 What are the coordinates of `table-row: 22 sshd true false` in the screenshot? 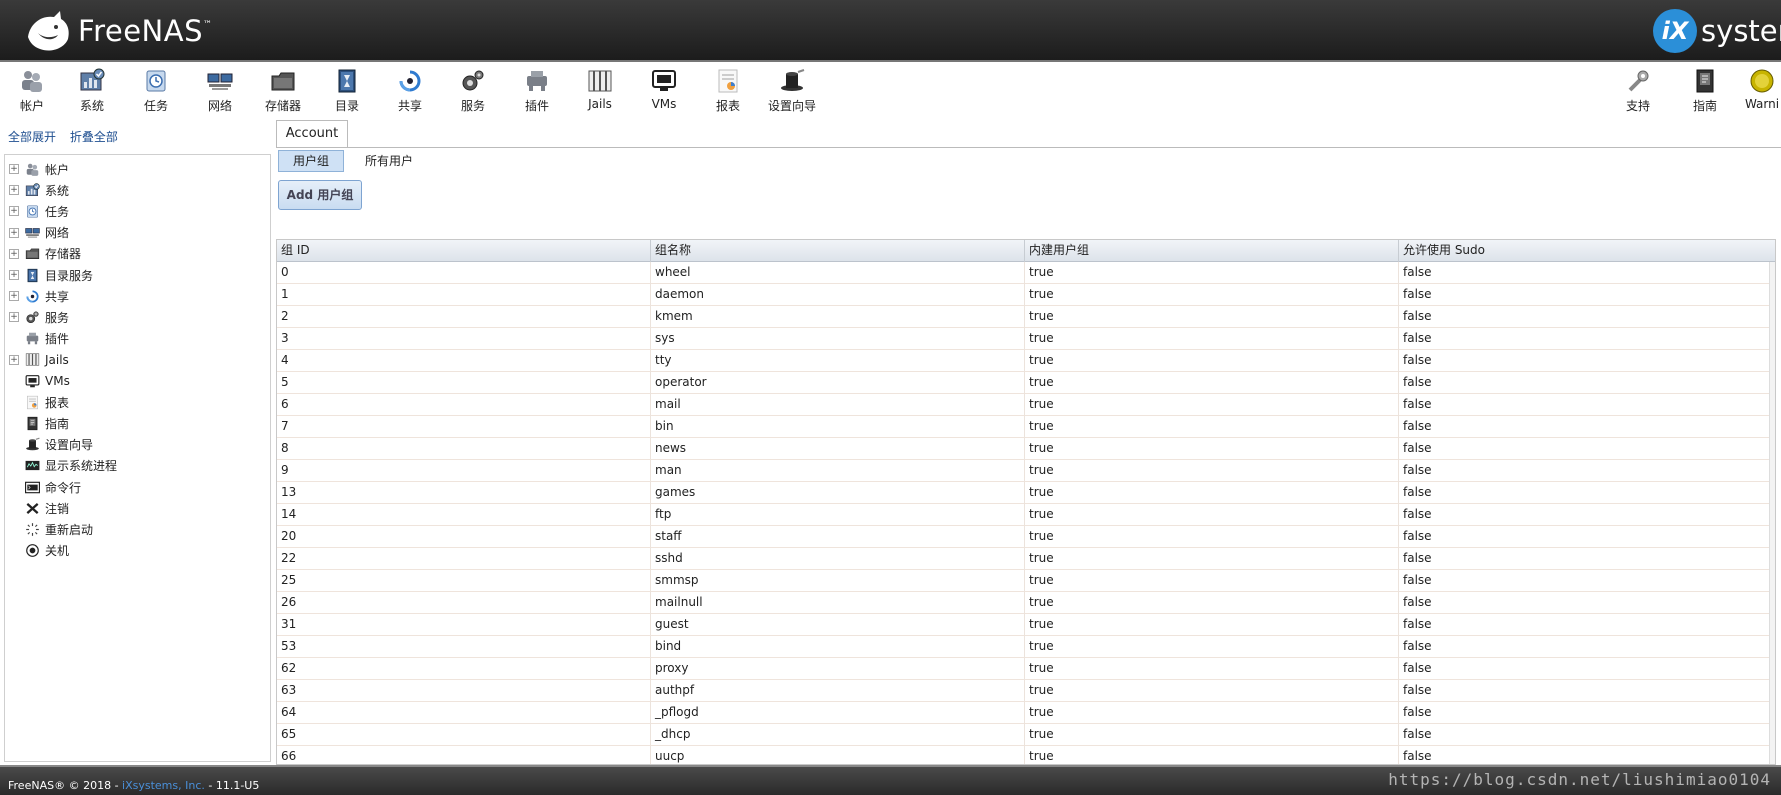 It's located at (1026, 559).